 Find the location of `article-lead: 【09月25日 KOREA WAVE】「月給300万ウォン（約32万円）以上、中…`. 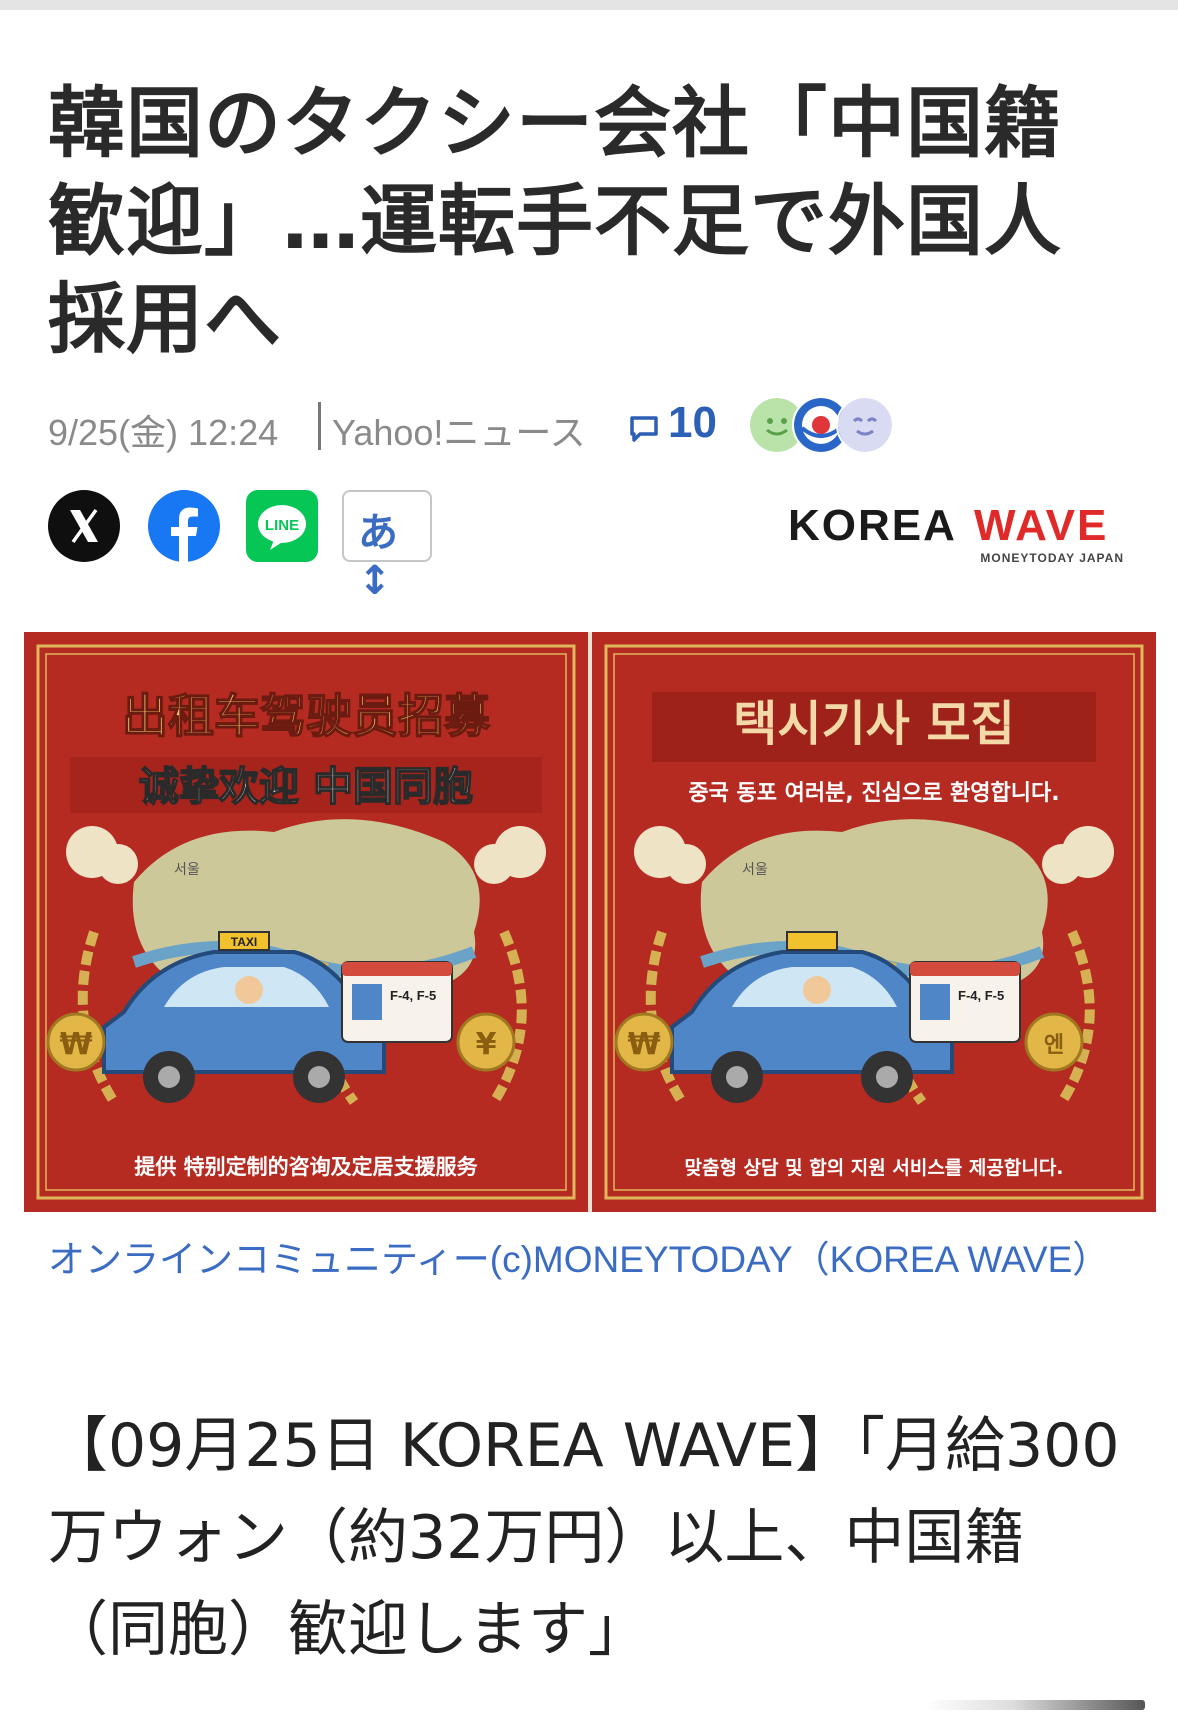

article-lead: 【09月25日 KOREA WAVE】「月給300万ウォン（約32万円）以上、中… is located at coordinates (584, 1538).